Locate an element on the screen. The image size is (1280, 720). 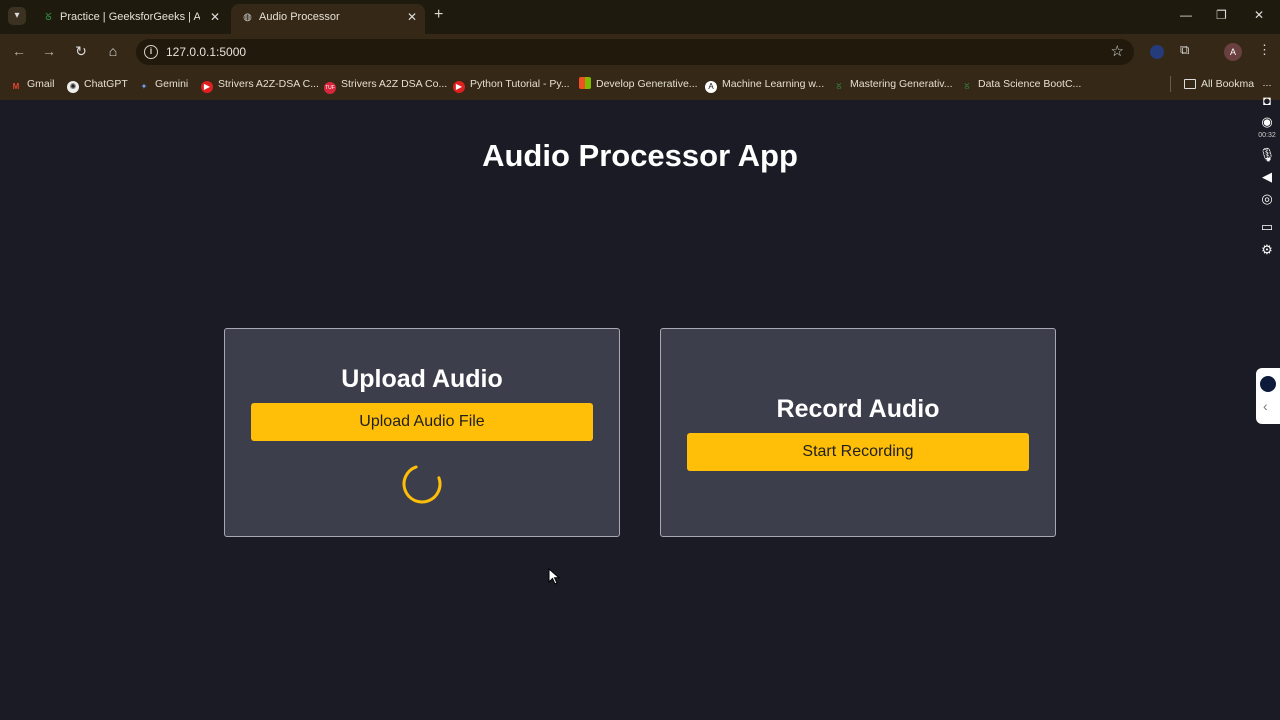
chatgpt-icon: ✺ is located at coordinates (73, 87).